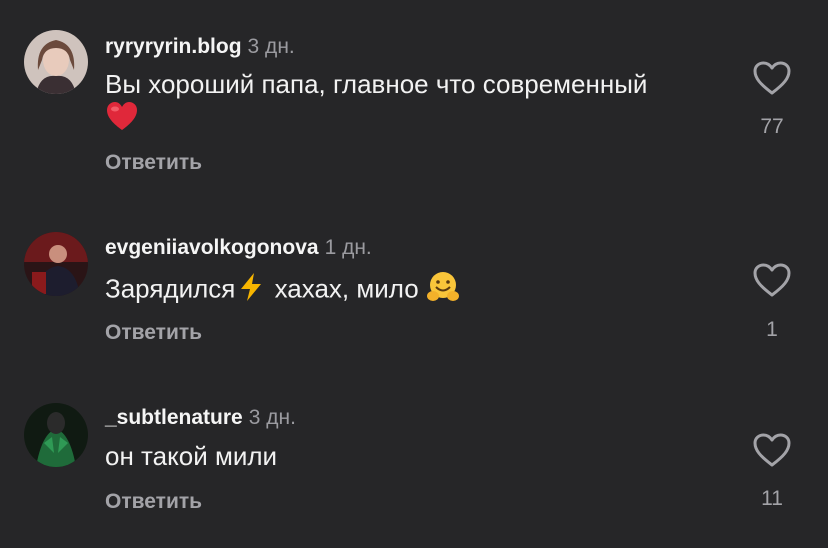 The height and width of the screenshot is (548, 828). I want to click on username: evgeniiavolkogonova, so click(212, 247).